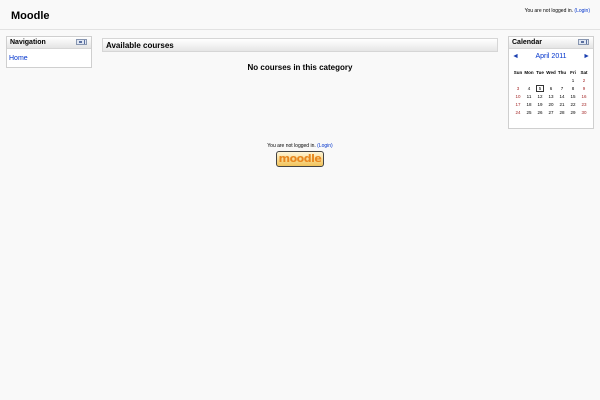  I want to click on calendar-day: 27, so click(551, 112).